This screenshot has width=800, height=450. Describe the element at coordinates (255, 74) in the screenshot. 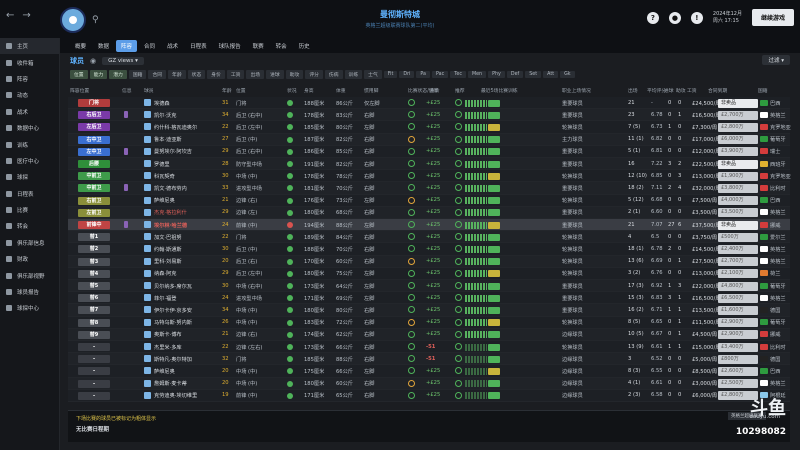

I see `filter-chip: 出场` at that location.